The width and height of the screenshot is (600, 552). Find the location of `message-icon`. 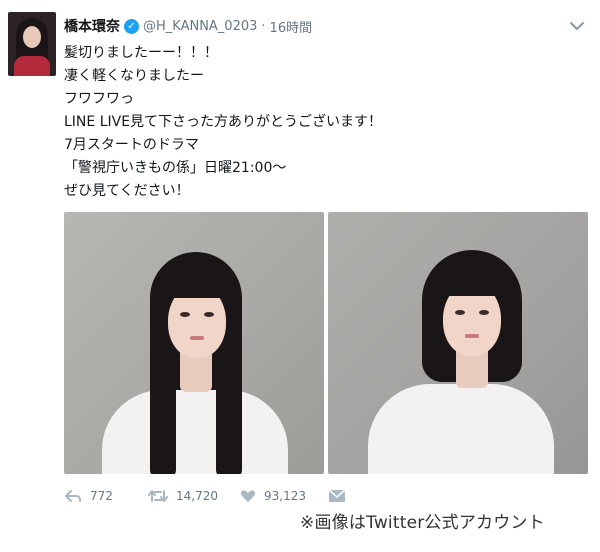

message-icon is located at coordinates (337, 495).